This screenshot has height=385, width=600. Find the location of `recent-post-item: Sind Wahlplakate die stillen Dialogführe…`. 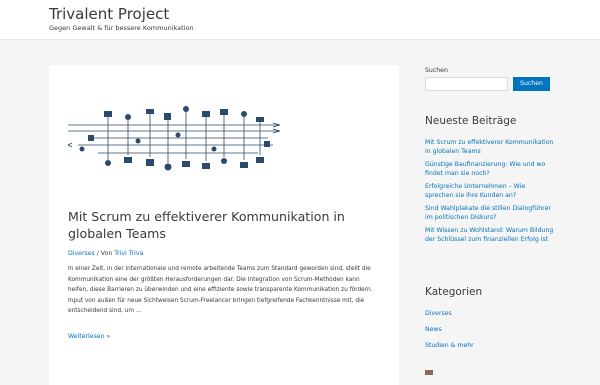

recent-post-item: Sind Wahlplakate die stillen Dialogführe… is located at coordinates (490, 213).